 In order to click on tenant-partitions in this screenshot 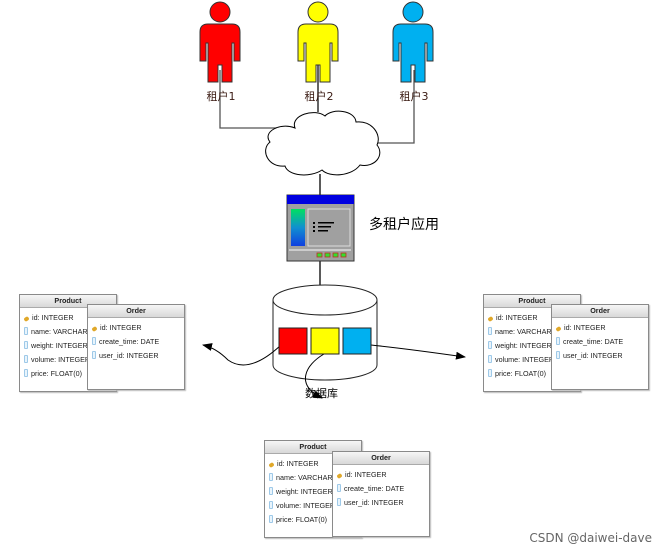, I will do `click(325, 341)`.